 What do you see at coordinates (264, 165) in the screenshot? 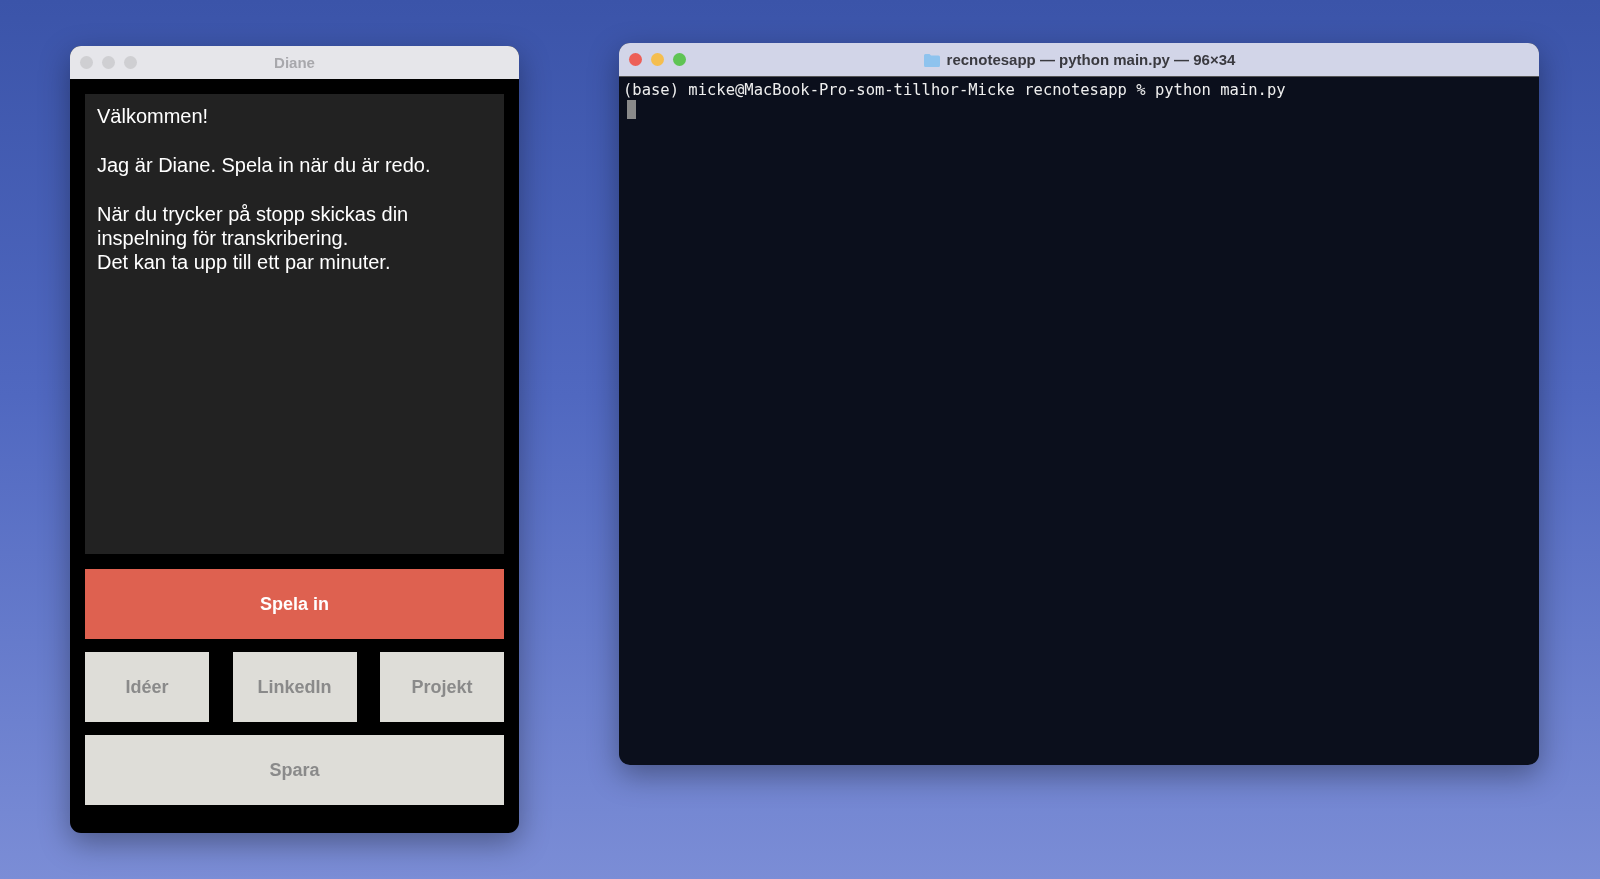
I see `message-text: Jag är Diane. Spela in när du är redo.` at bounding box center [264, 165].